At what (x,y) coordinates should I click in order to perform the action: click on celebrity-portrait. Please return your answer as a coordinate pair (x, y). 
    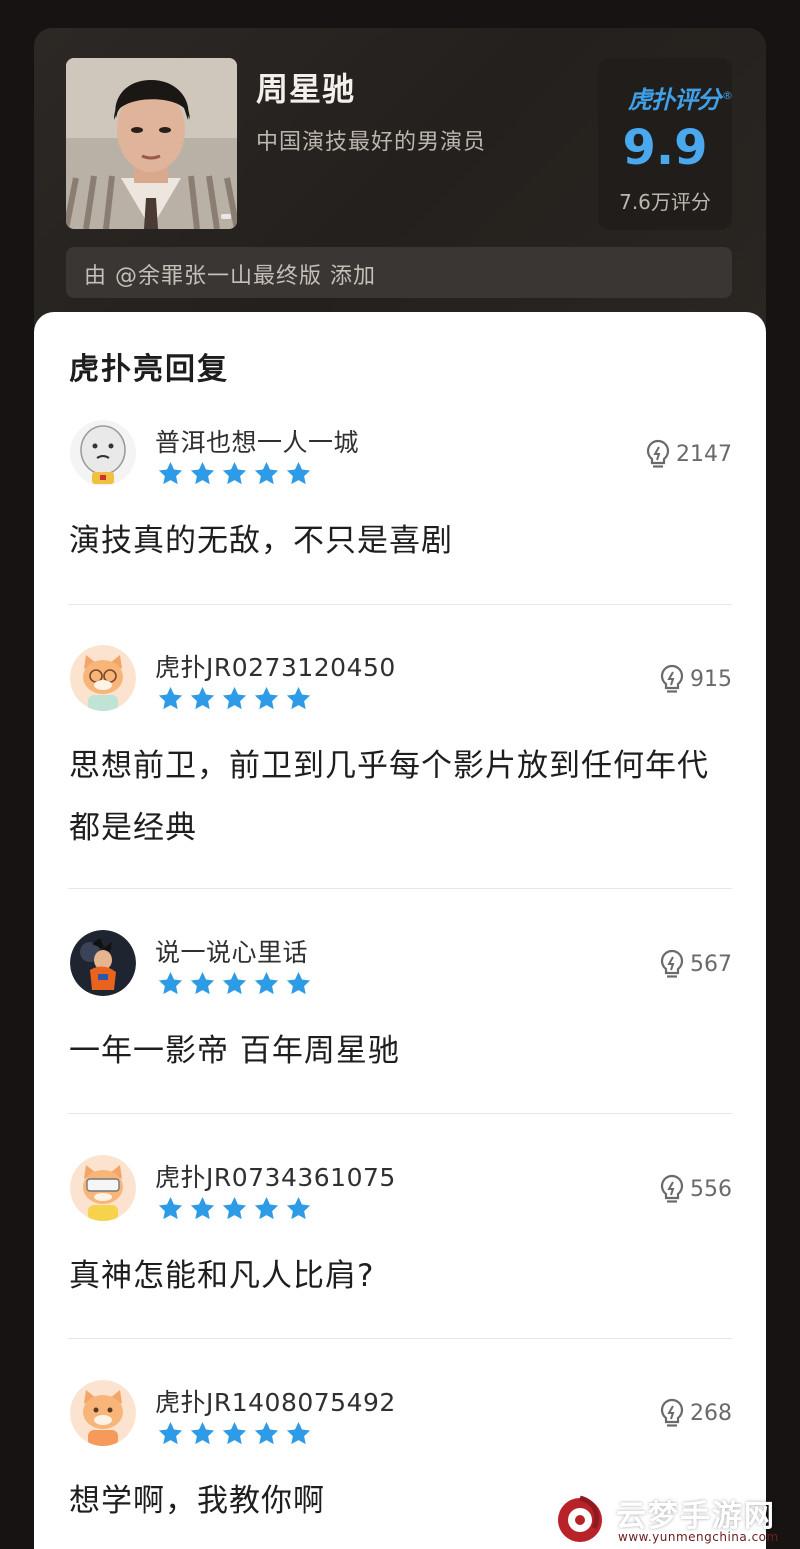
    Looking at the image, I should click on (151, 143).